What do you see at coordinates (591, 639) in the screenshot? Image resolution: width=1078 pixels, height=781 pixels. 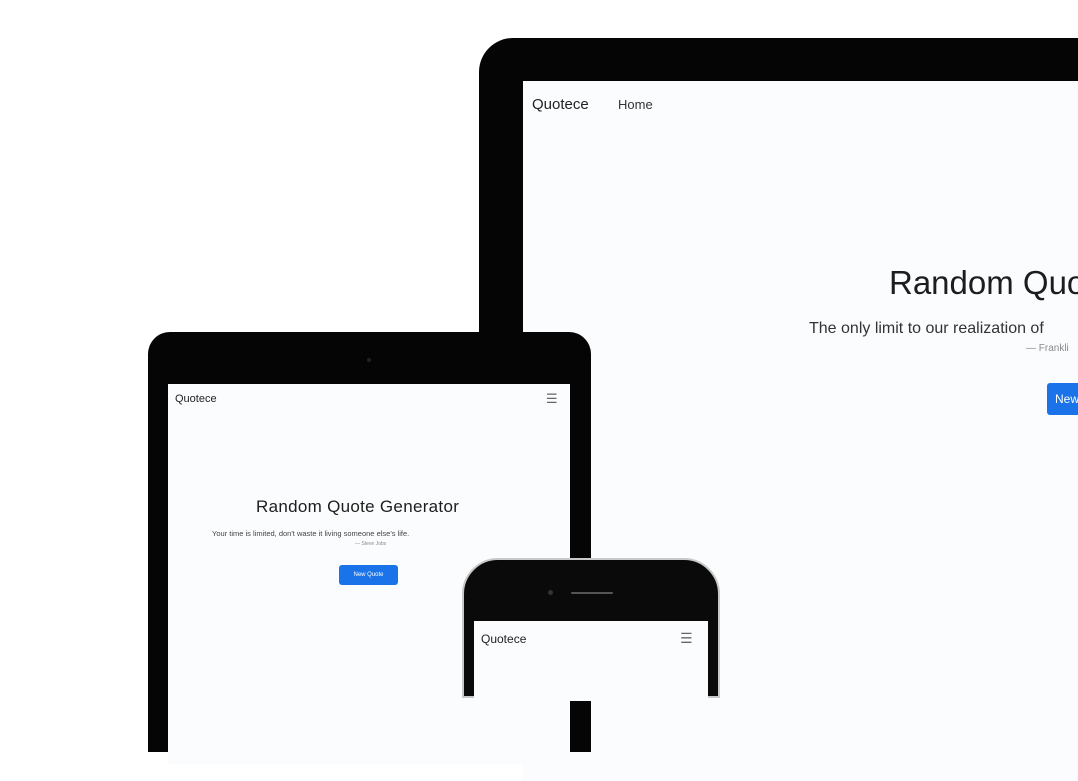 I see `phone-navbar: Quotece ☰` at bounding box center [591, 639].